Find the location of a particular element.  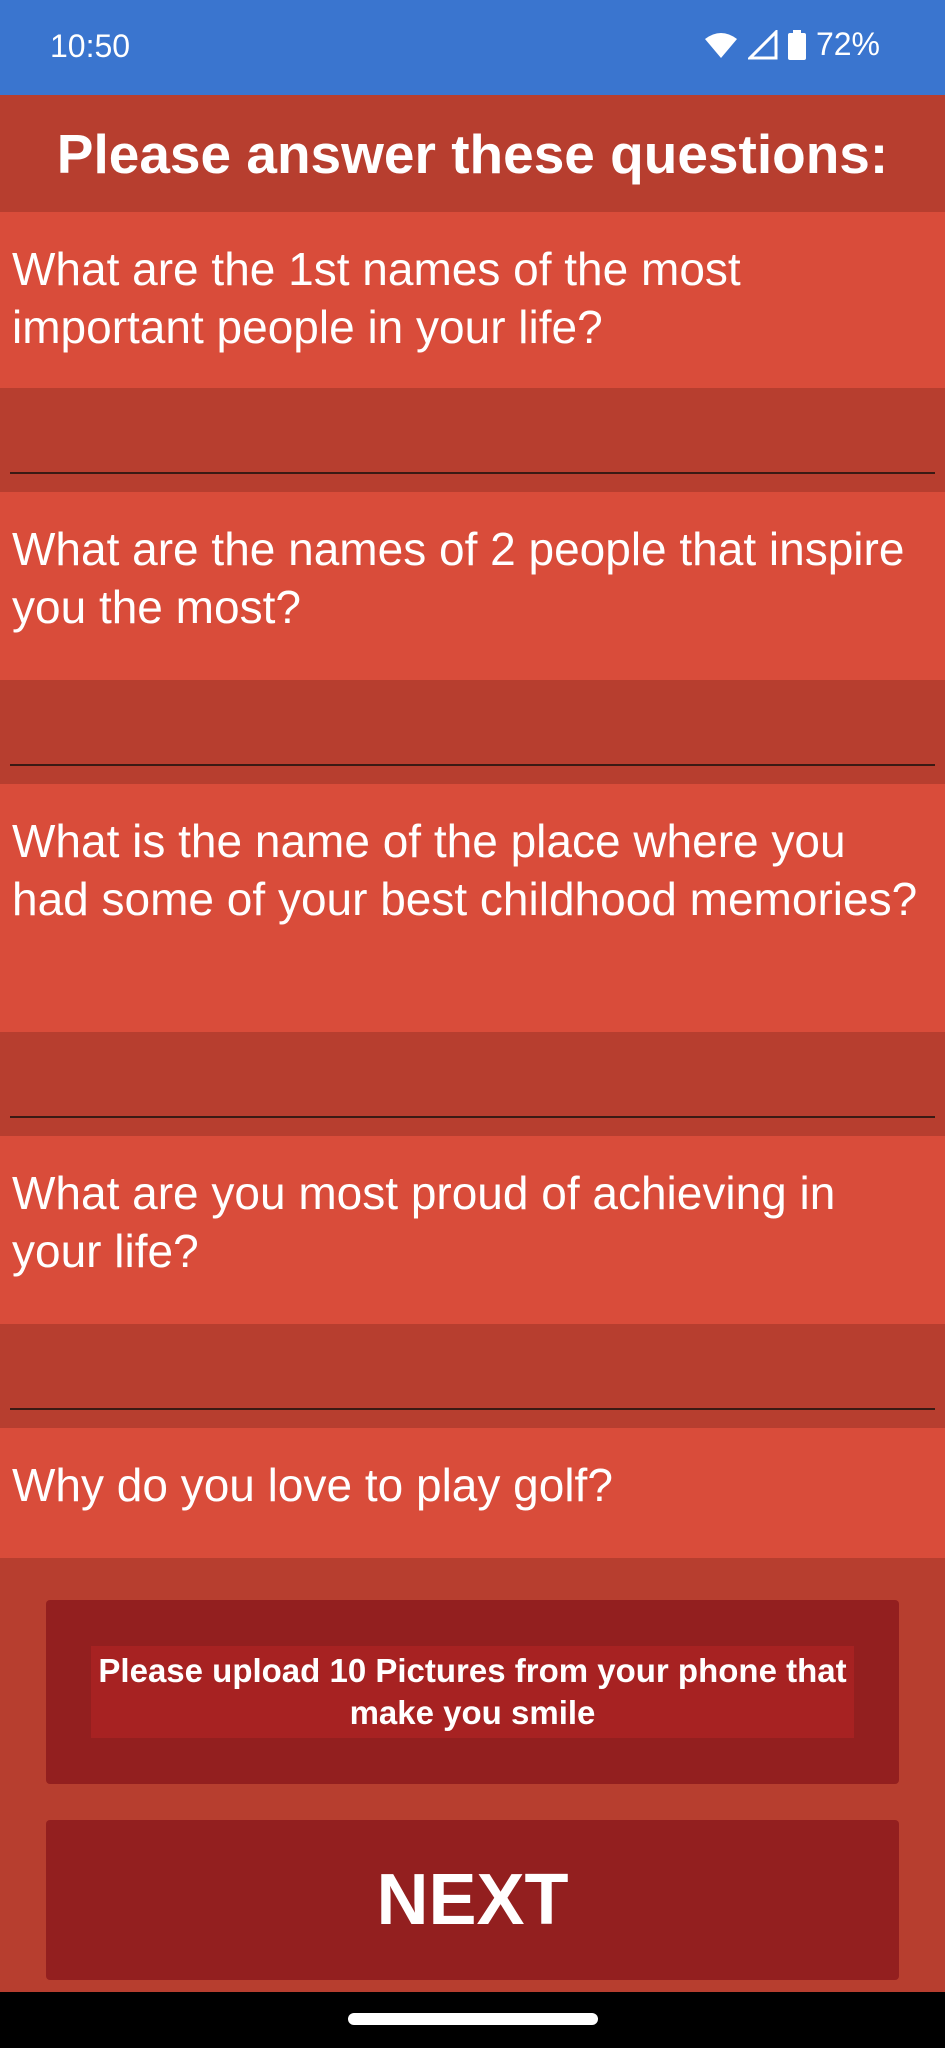

page-title: Please answer these questions: is located at coordinates (472, 153).